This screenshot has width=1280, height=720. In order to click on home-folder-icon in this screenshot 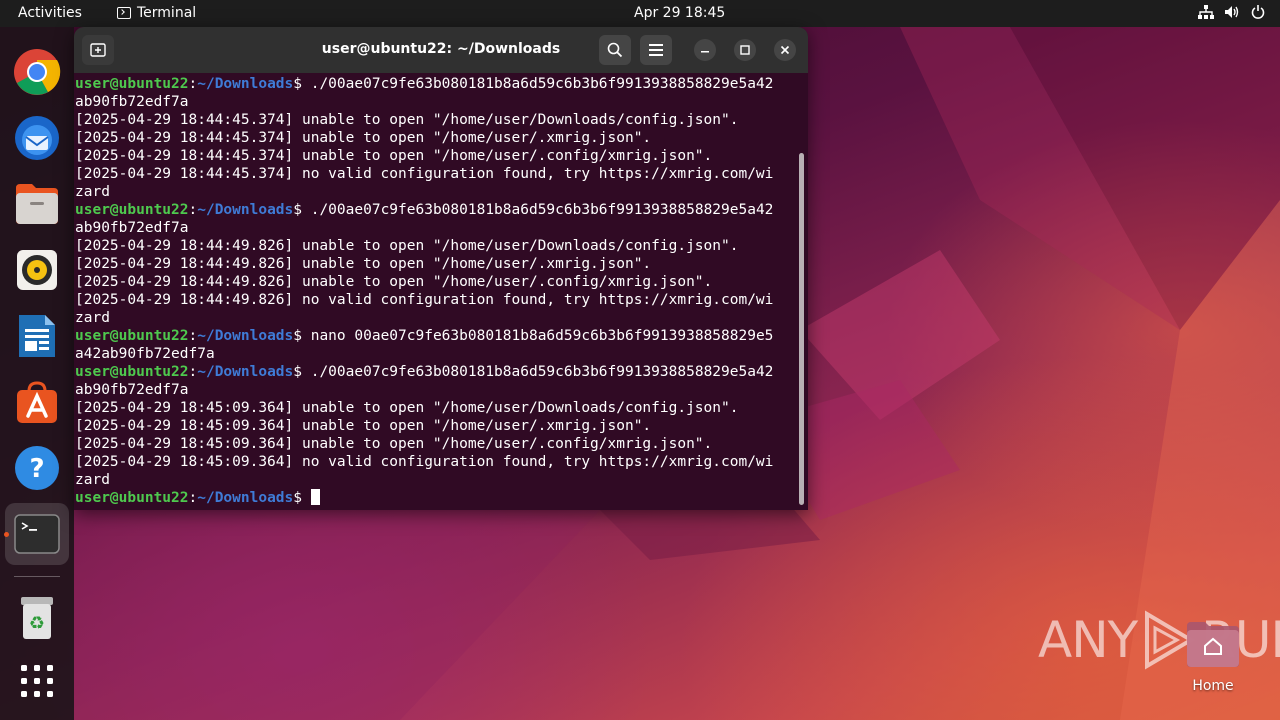, I will do `click(1213, 644)`.